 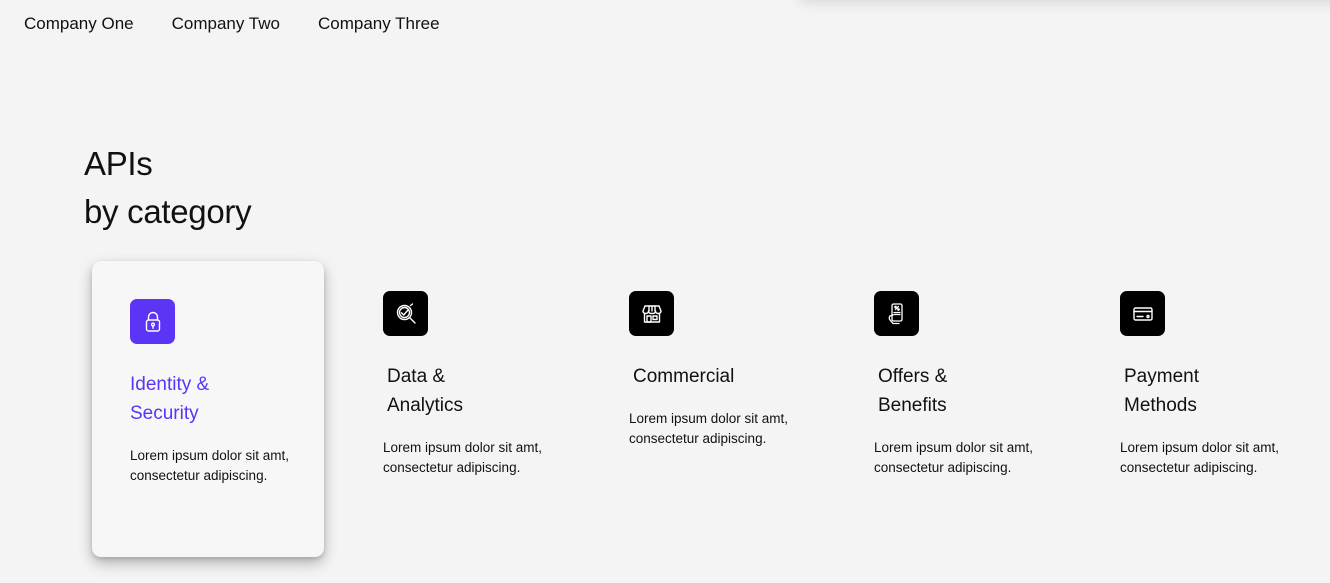 I want to click on analytics-search-icon, so click(x=405, y=313).